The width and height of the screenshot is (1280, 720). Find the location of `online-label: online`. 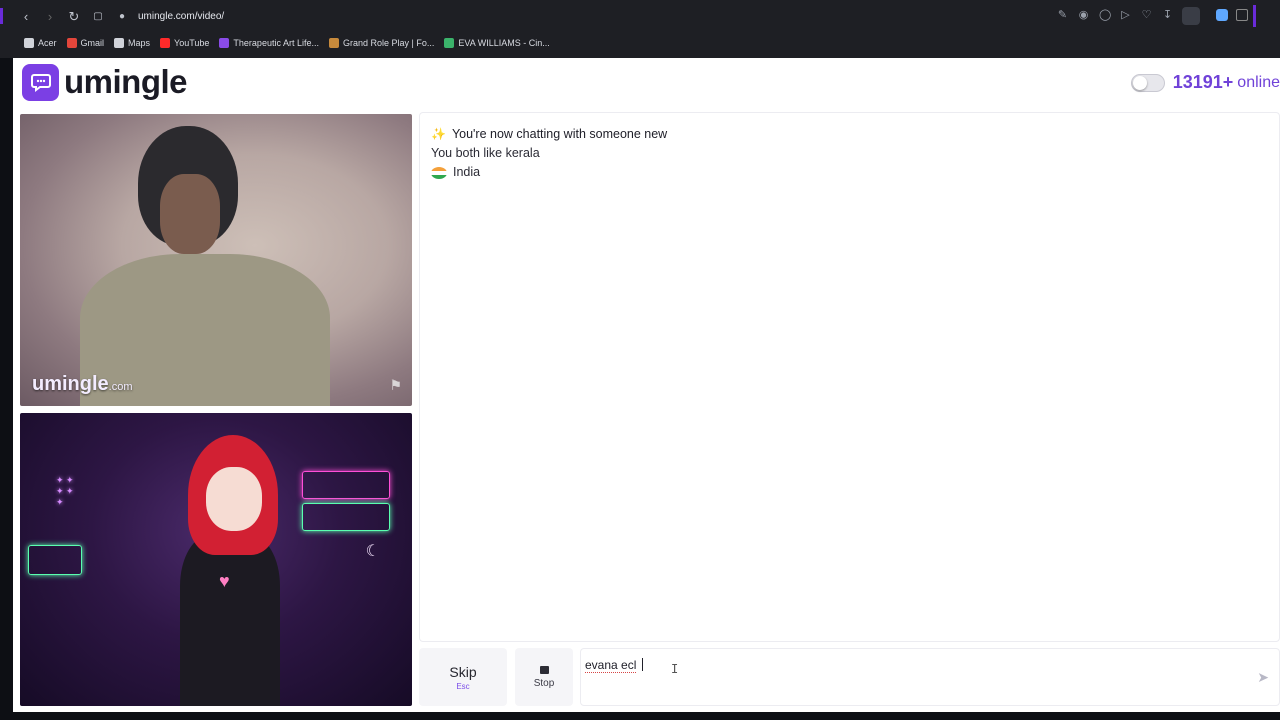

online-label: online is located at coordinates (1258, 82).